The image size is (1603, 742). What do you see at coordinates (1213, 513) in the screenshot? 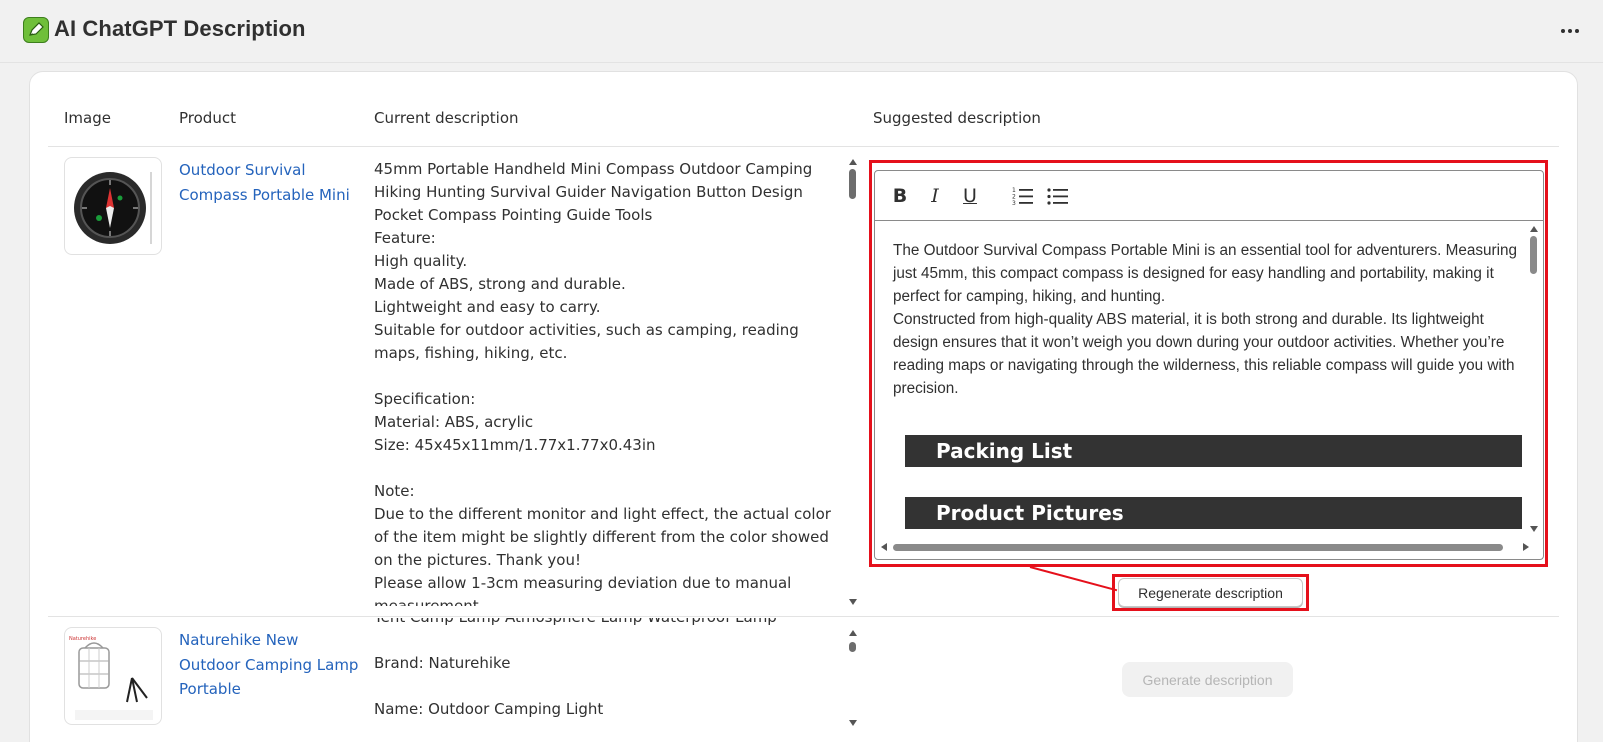
I see `product-pictures-heading: Product Pictures` at bounding box center [1213, 513].